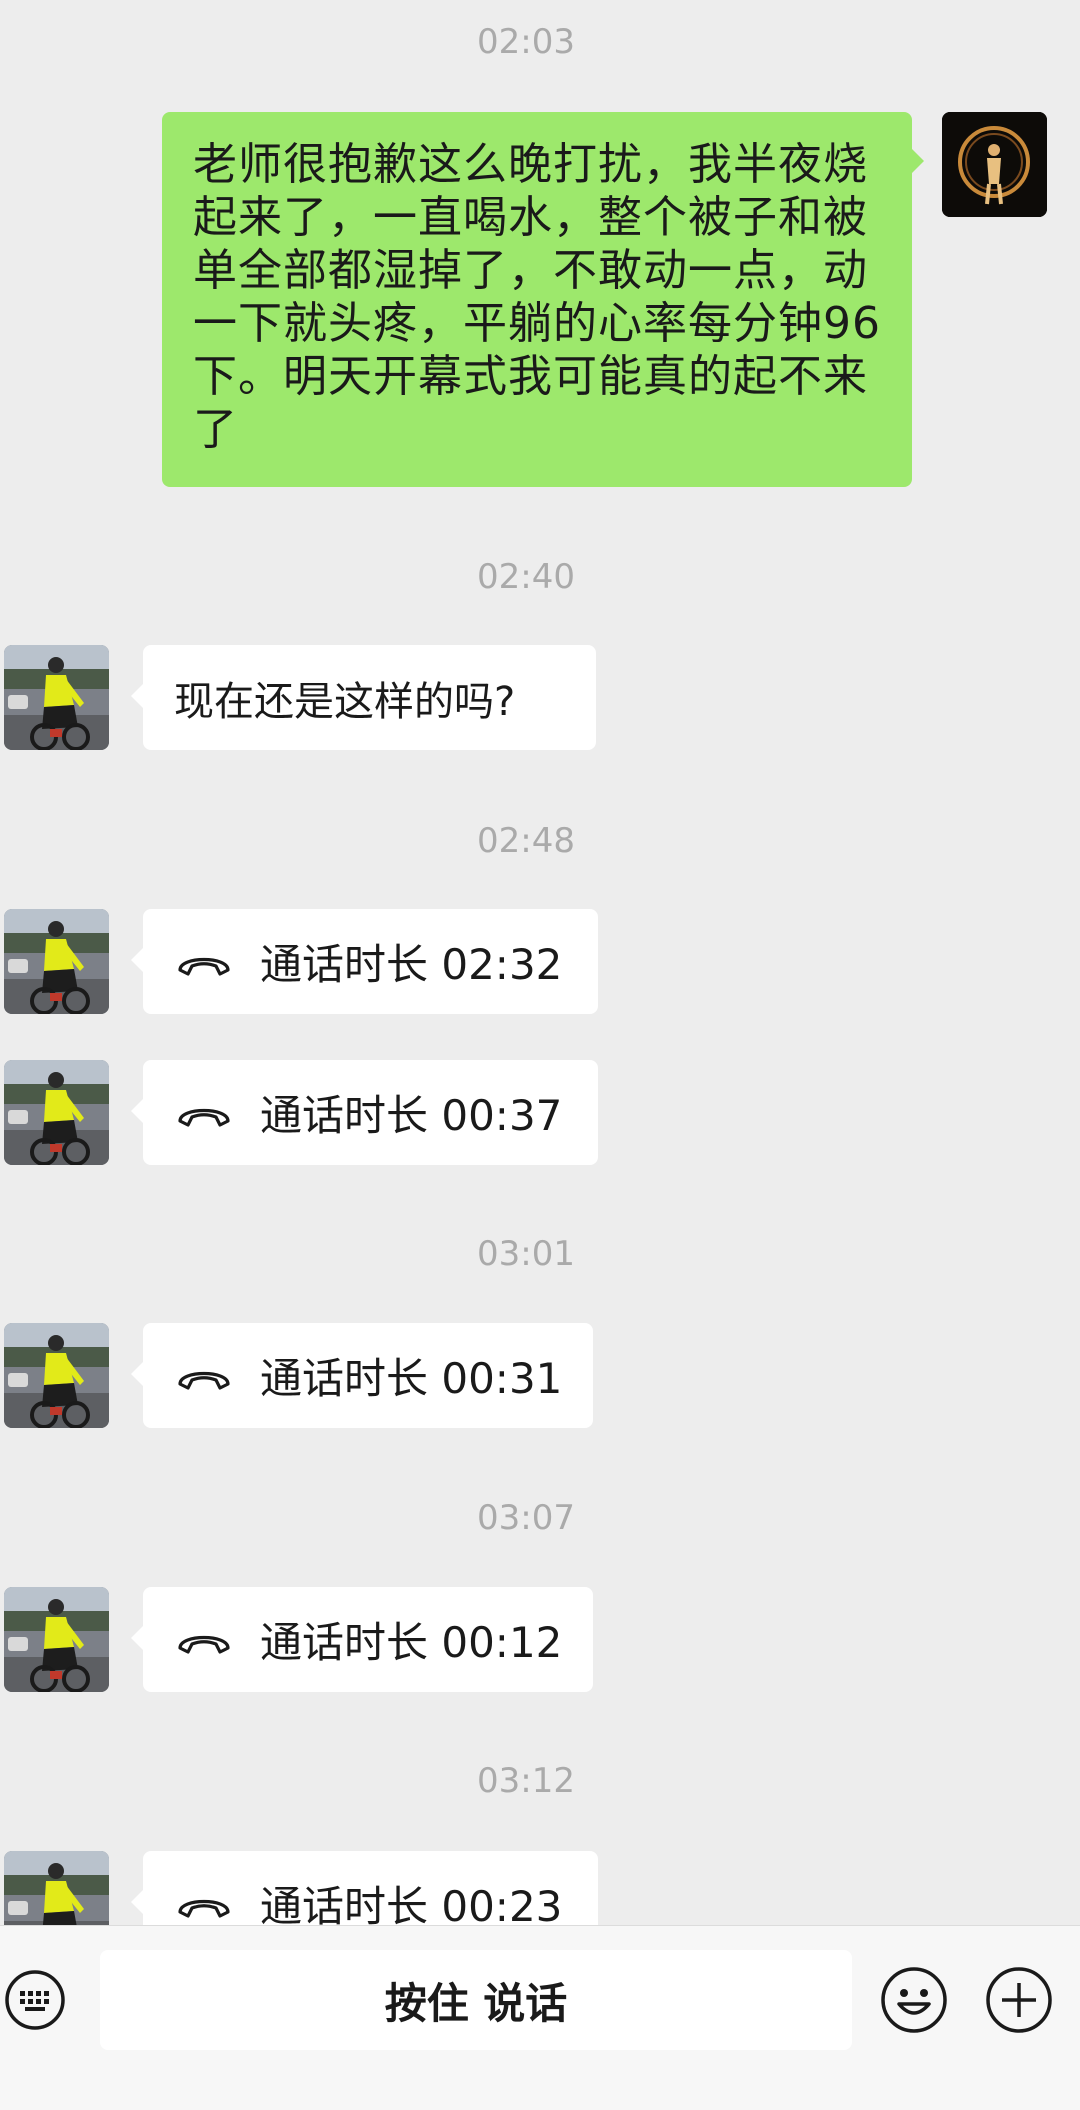 Image resolution: width=1080 pixels, height=2110 pixels. I want to click on call-duration-label: 通话时长 00:12, so click(411, 1642).